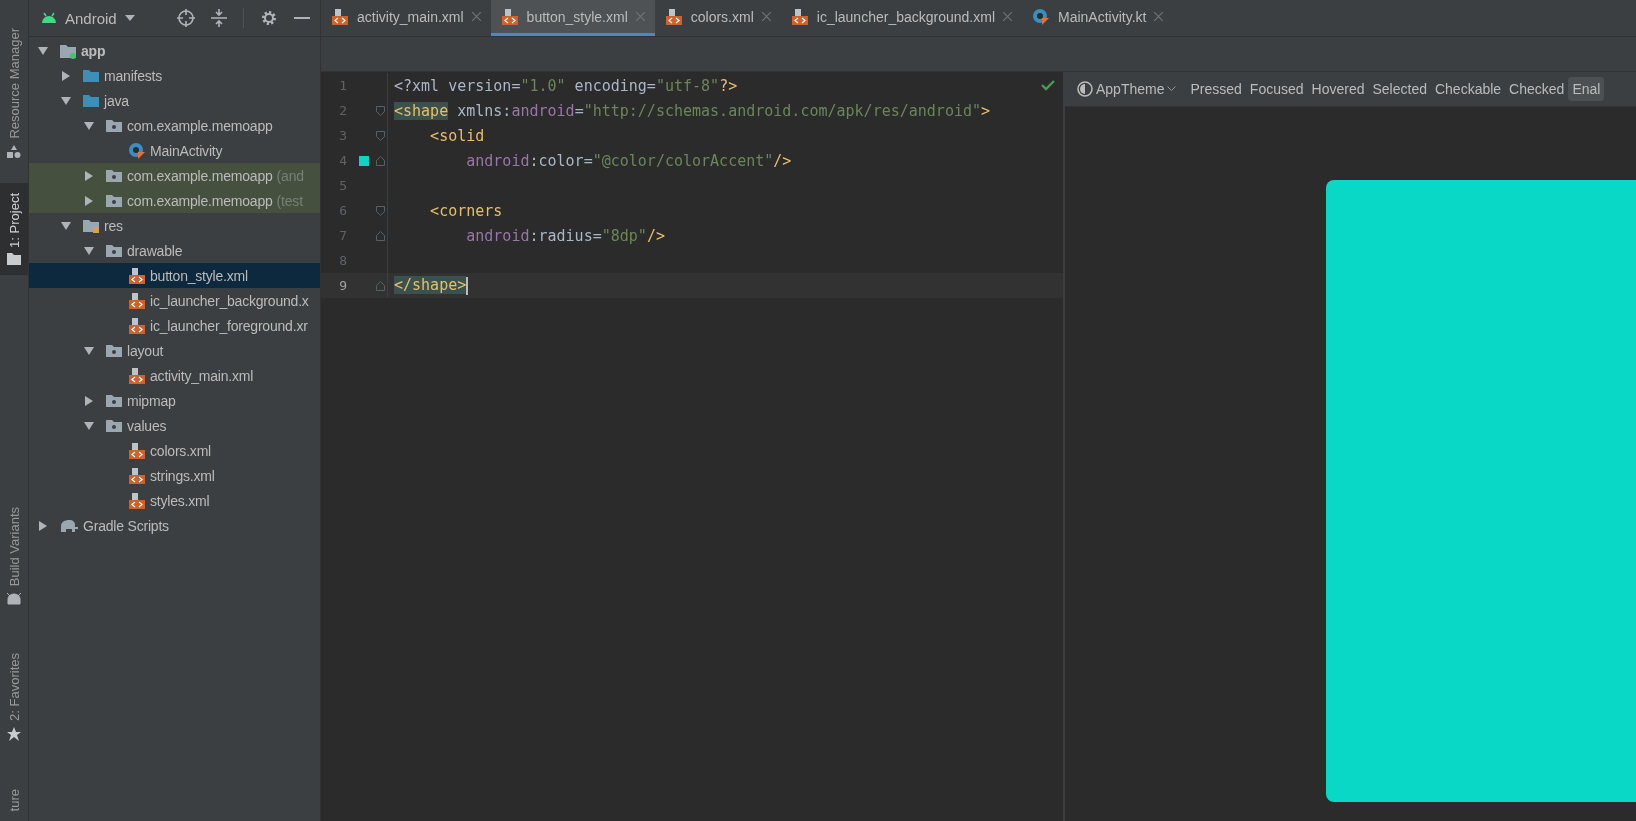 The width and height of the screenshot is (1636, 821). I want to click on tree-item: res, so click(113, 225).